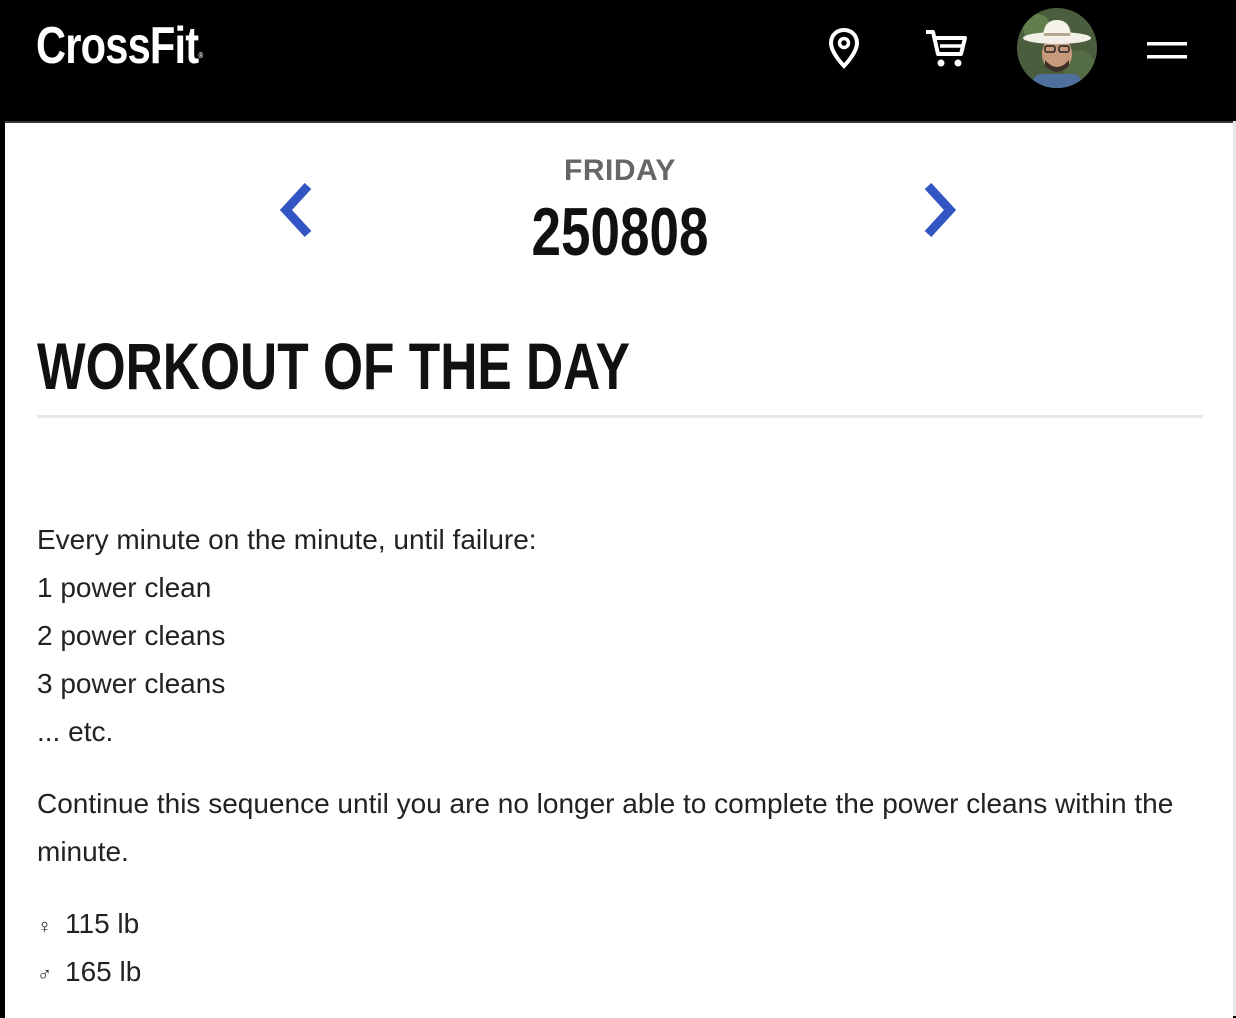  I want to click on shopping-cart-icon, so click(946, 48).